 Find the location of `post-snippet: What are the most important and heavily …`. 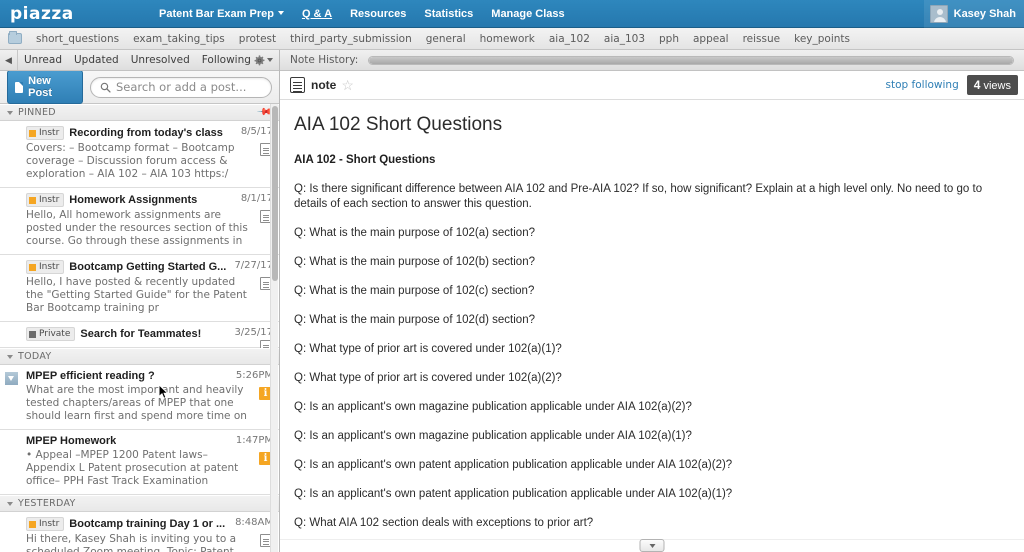

post-snippet: What are the most important and heavily … is located at coordinates (136, 403).